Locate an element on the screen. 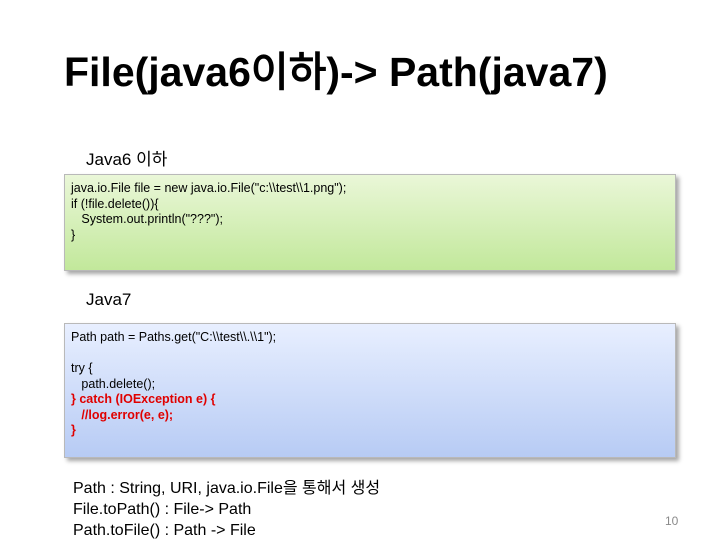 This screenshot has height=546, width=728. note-item: Path : String, URI, java.io.File을 통해서 생성 is located at coordinates (227, 488).